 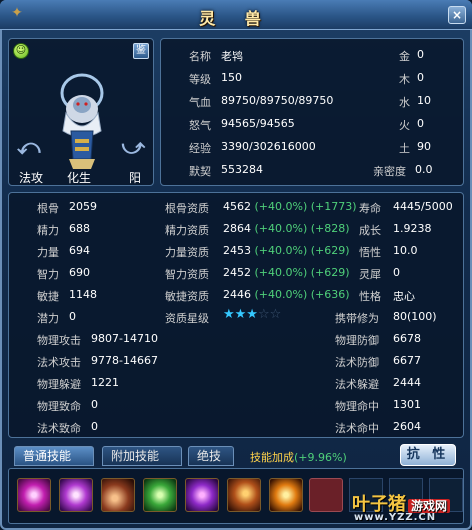 I want to click on tab-additional-skills: 附加技能, so click(x=142, y=456).